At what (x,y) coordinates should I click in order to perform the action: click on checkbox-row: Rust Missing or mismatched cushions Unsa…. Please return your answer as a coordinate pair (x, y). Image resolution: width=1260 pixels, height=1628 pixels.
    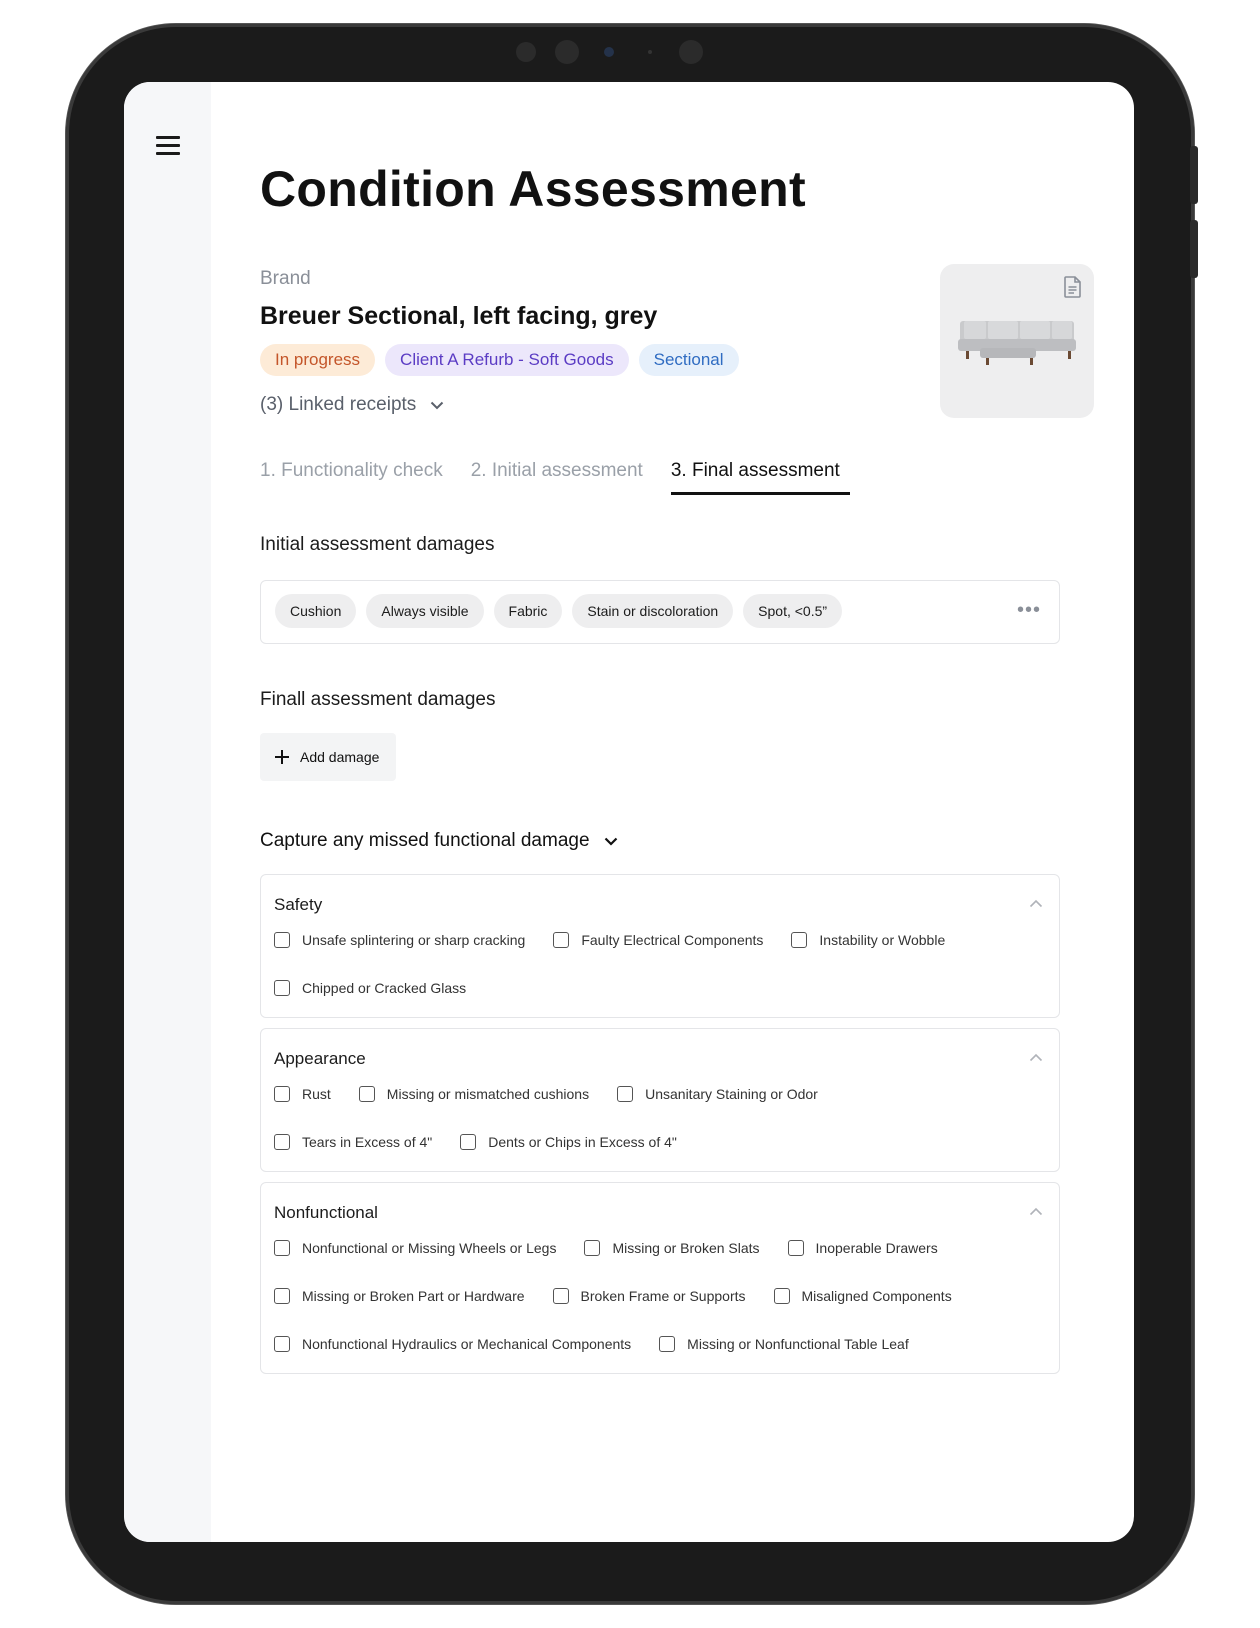
    Looking at the image, I should click on (560, 1094).